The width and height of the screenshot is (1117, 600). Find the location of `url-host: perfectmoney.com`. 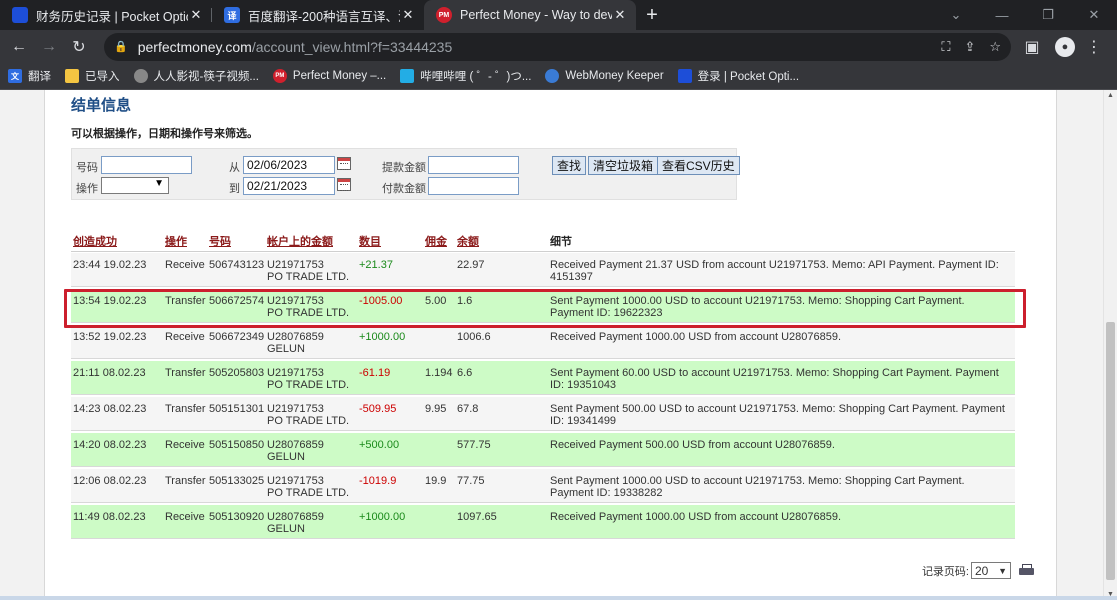

url-host: perfectmoney.com is located at coordinates (194, 46).